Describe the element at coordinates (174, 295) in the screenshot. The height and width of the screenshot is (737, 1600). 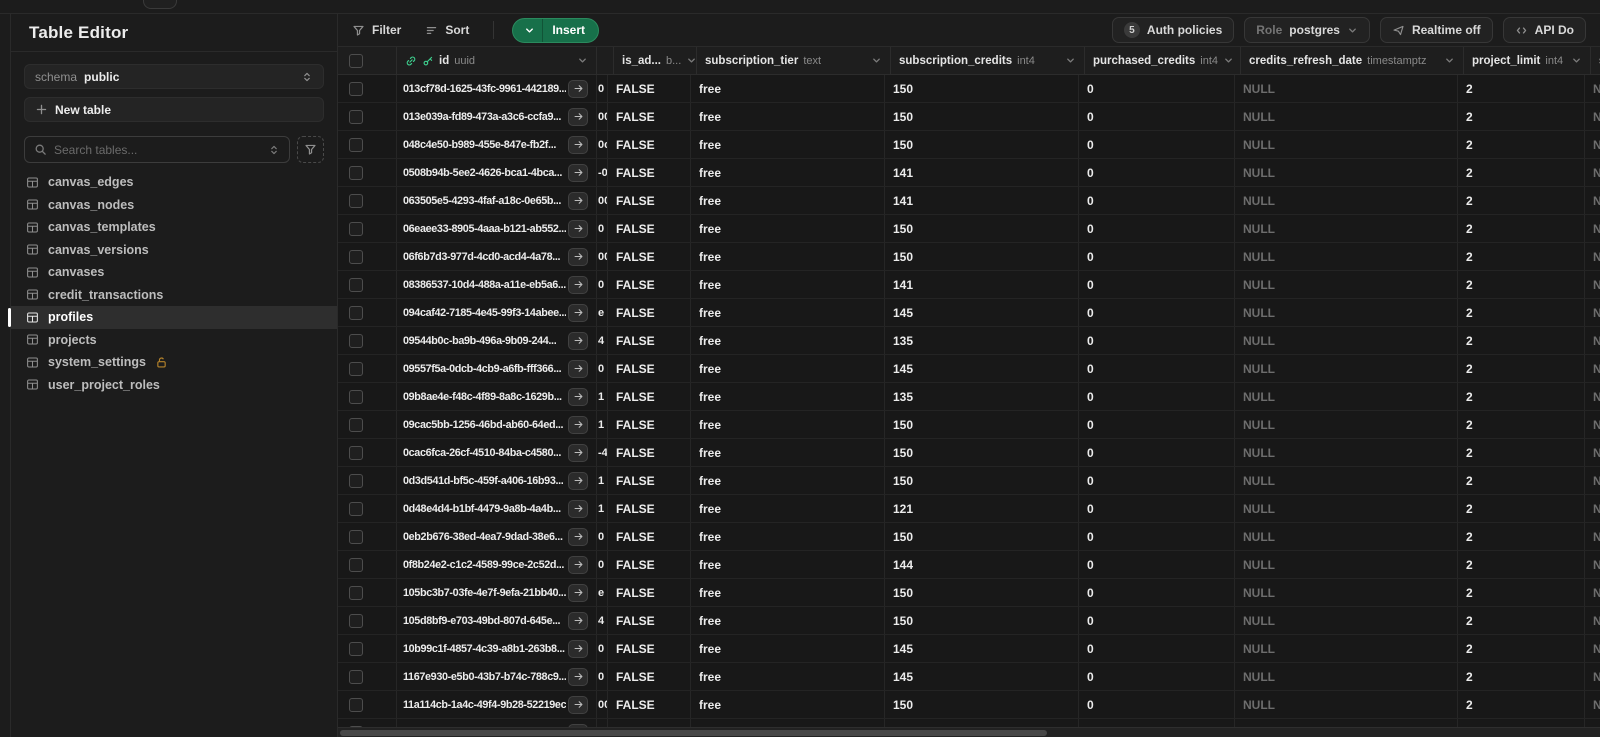
I see `sidebar-item-credit_transactions: credit_transactions` at that location.